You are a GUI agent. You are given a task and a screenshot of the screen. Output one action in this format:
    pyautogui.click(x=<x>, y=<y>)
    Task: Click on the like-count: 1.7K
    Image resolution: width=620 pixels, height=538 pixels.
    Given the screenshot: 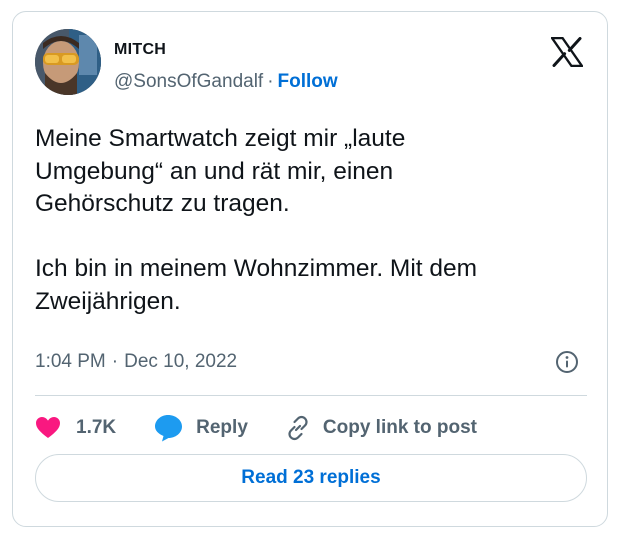 What is the action you would take?
    pyautogui.click(x=96, y=427)
    